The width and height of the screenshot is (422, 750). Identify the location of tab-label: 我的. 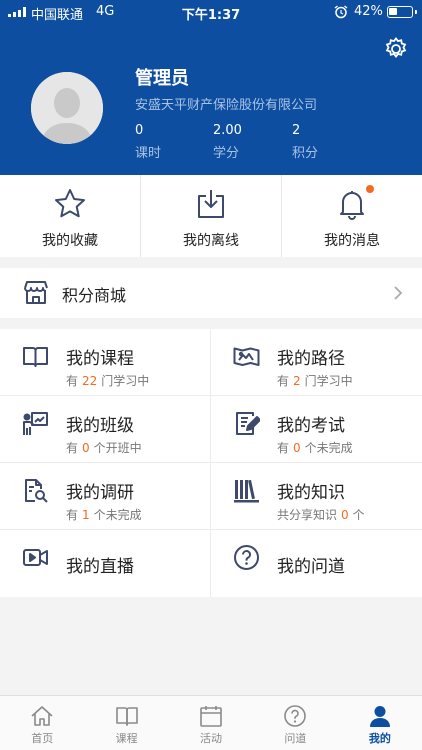
(379, 738).